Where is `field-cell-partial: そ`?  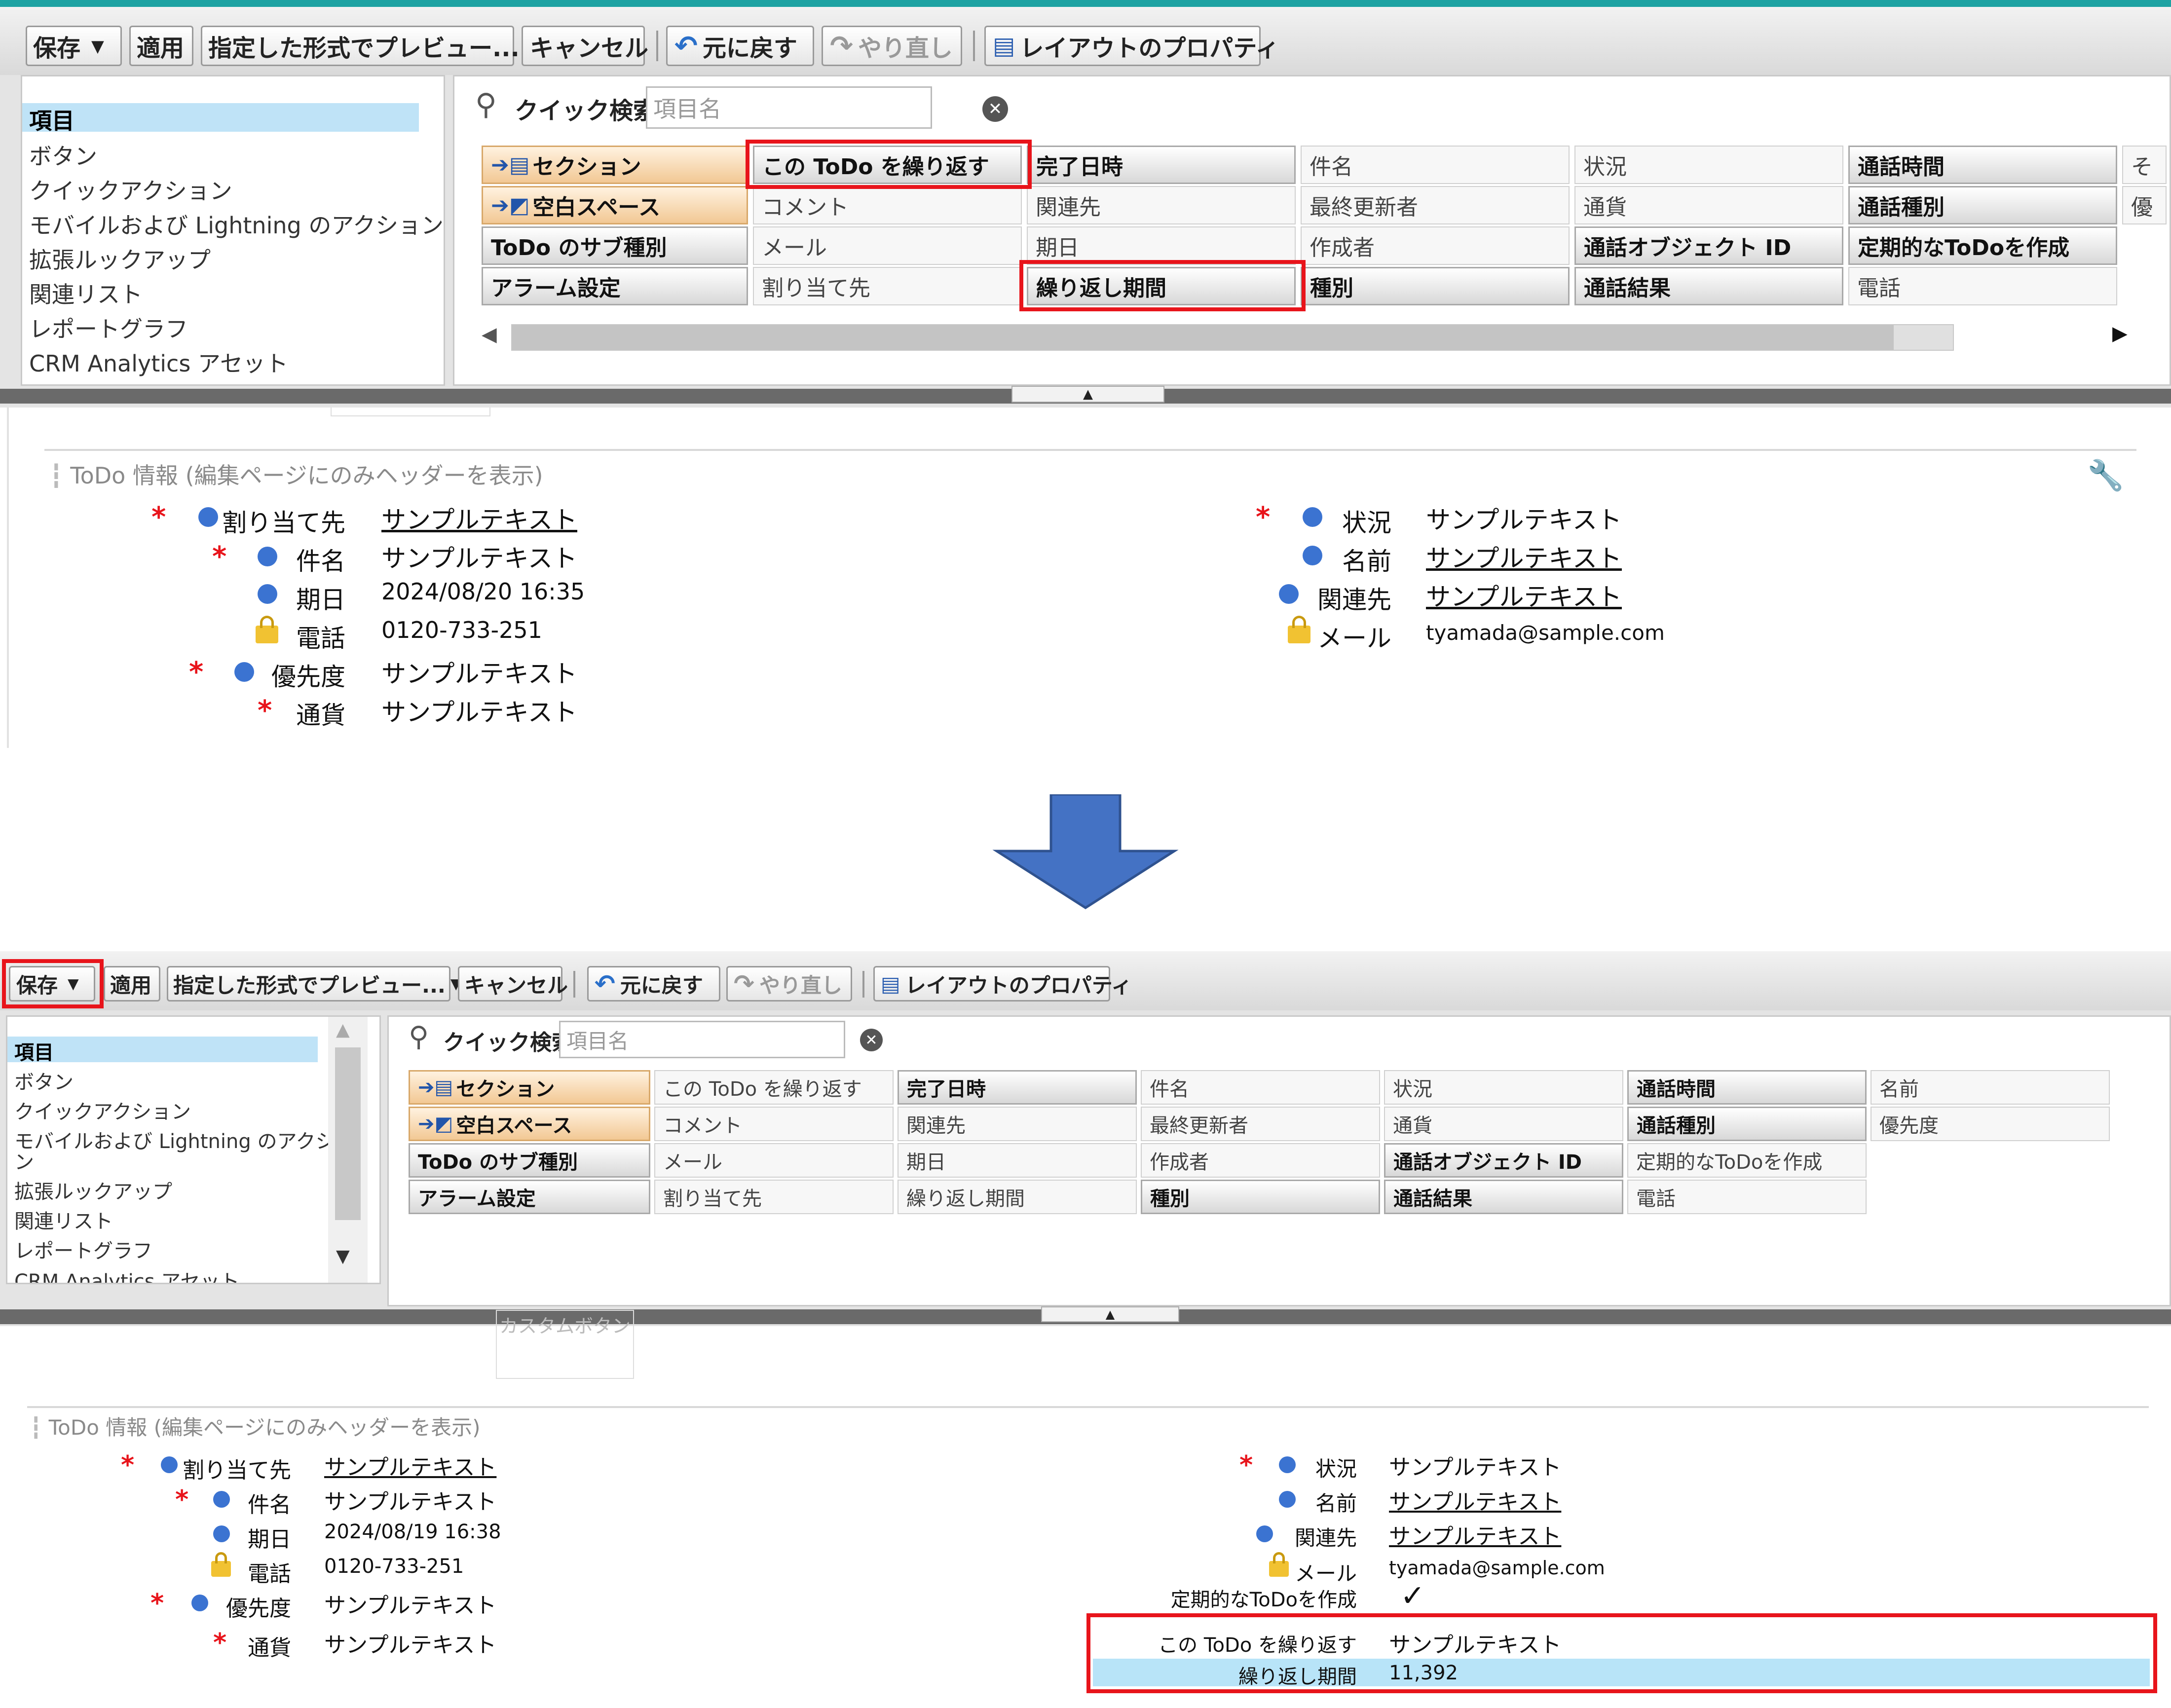
field-cell-partial: そ is located at coordinates (2144, 165).